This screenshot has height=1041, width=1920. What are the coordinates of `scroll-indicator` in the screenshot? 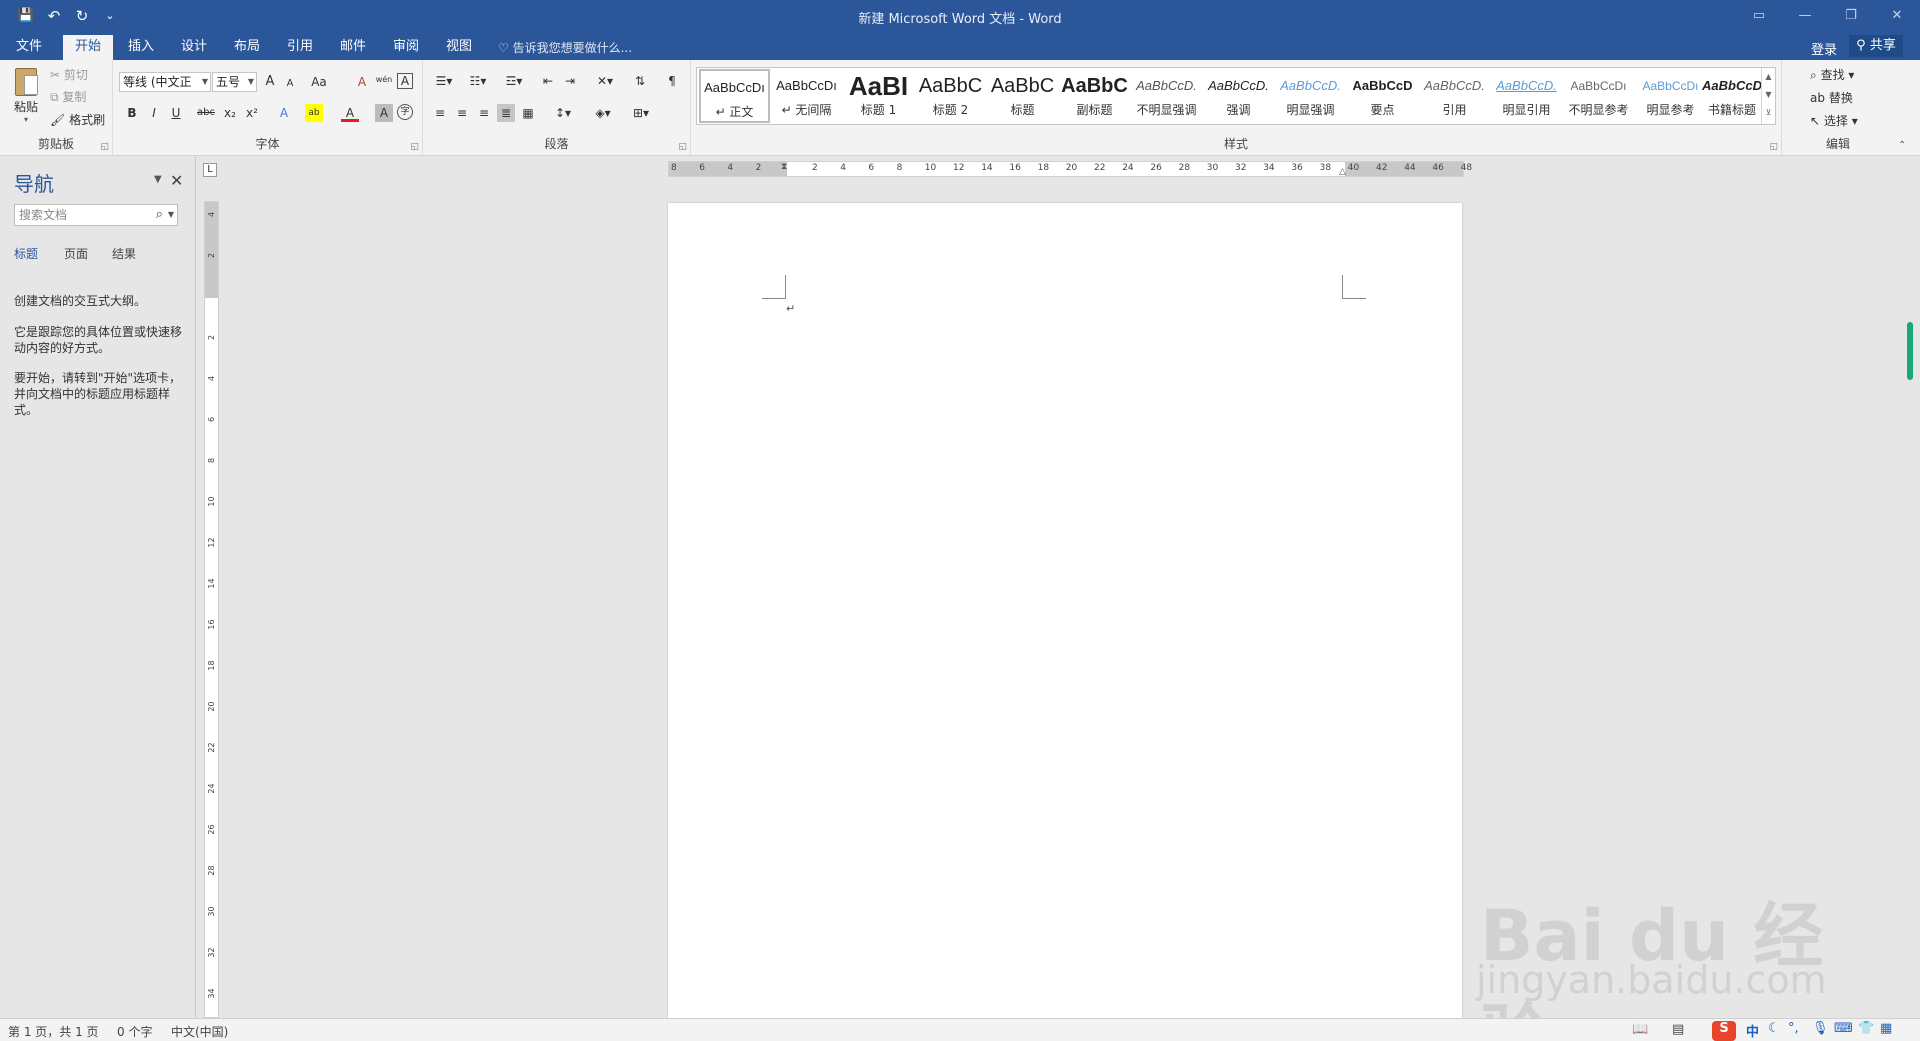 It's located at (1910, 351).